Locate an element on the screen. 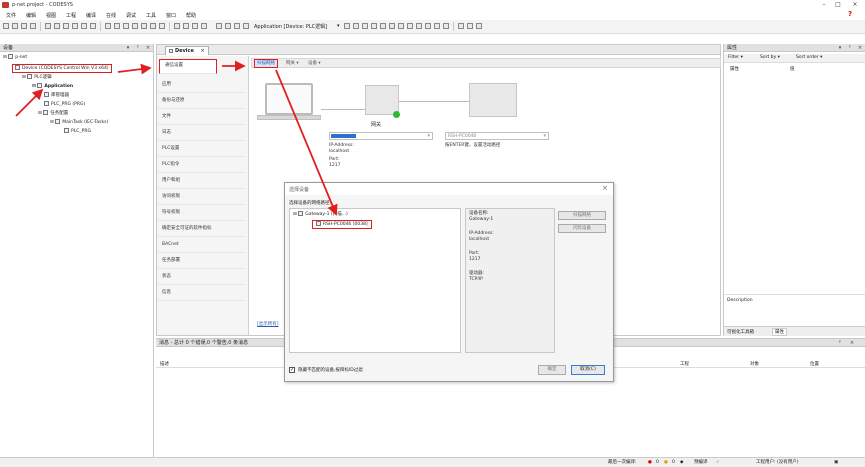 This screenshot has width=865, height=467. application-combo: Application [Device: PLC逻辑] is located at coordinates (290, 26).